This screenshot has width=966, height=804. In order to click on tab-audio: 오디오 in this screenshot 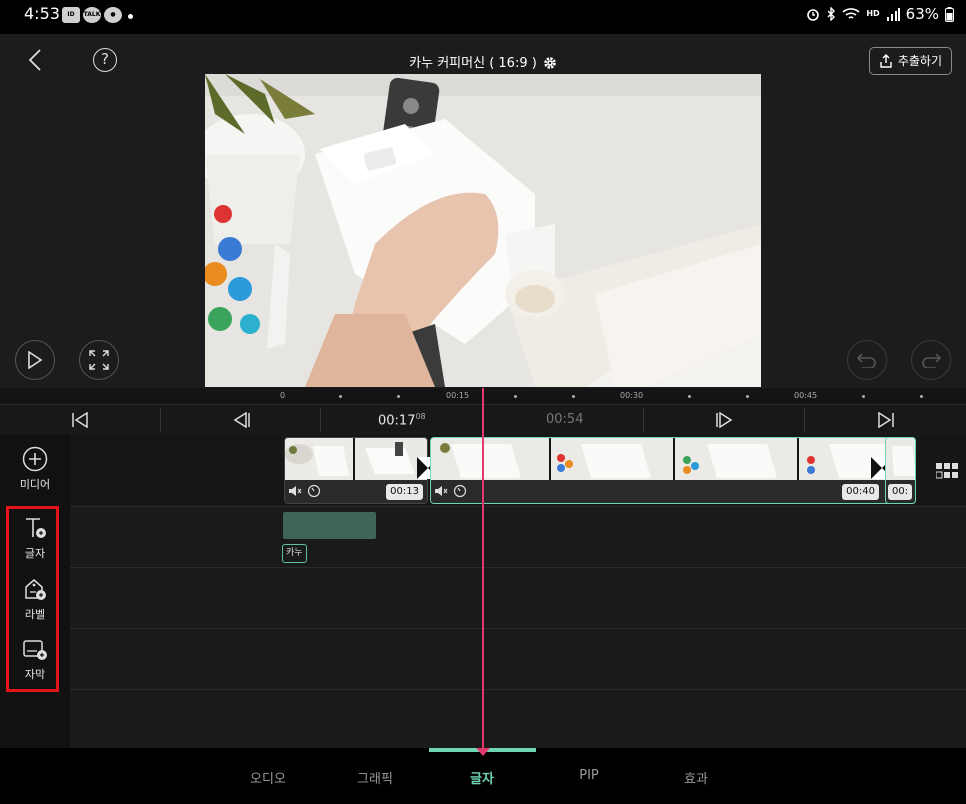, I will do `click(268, 777)`.